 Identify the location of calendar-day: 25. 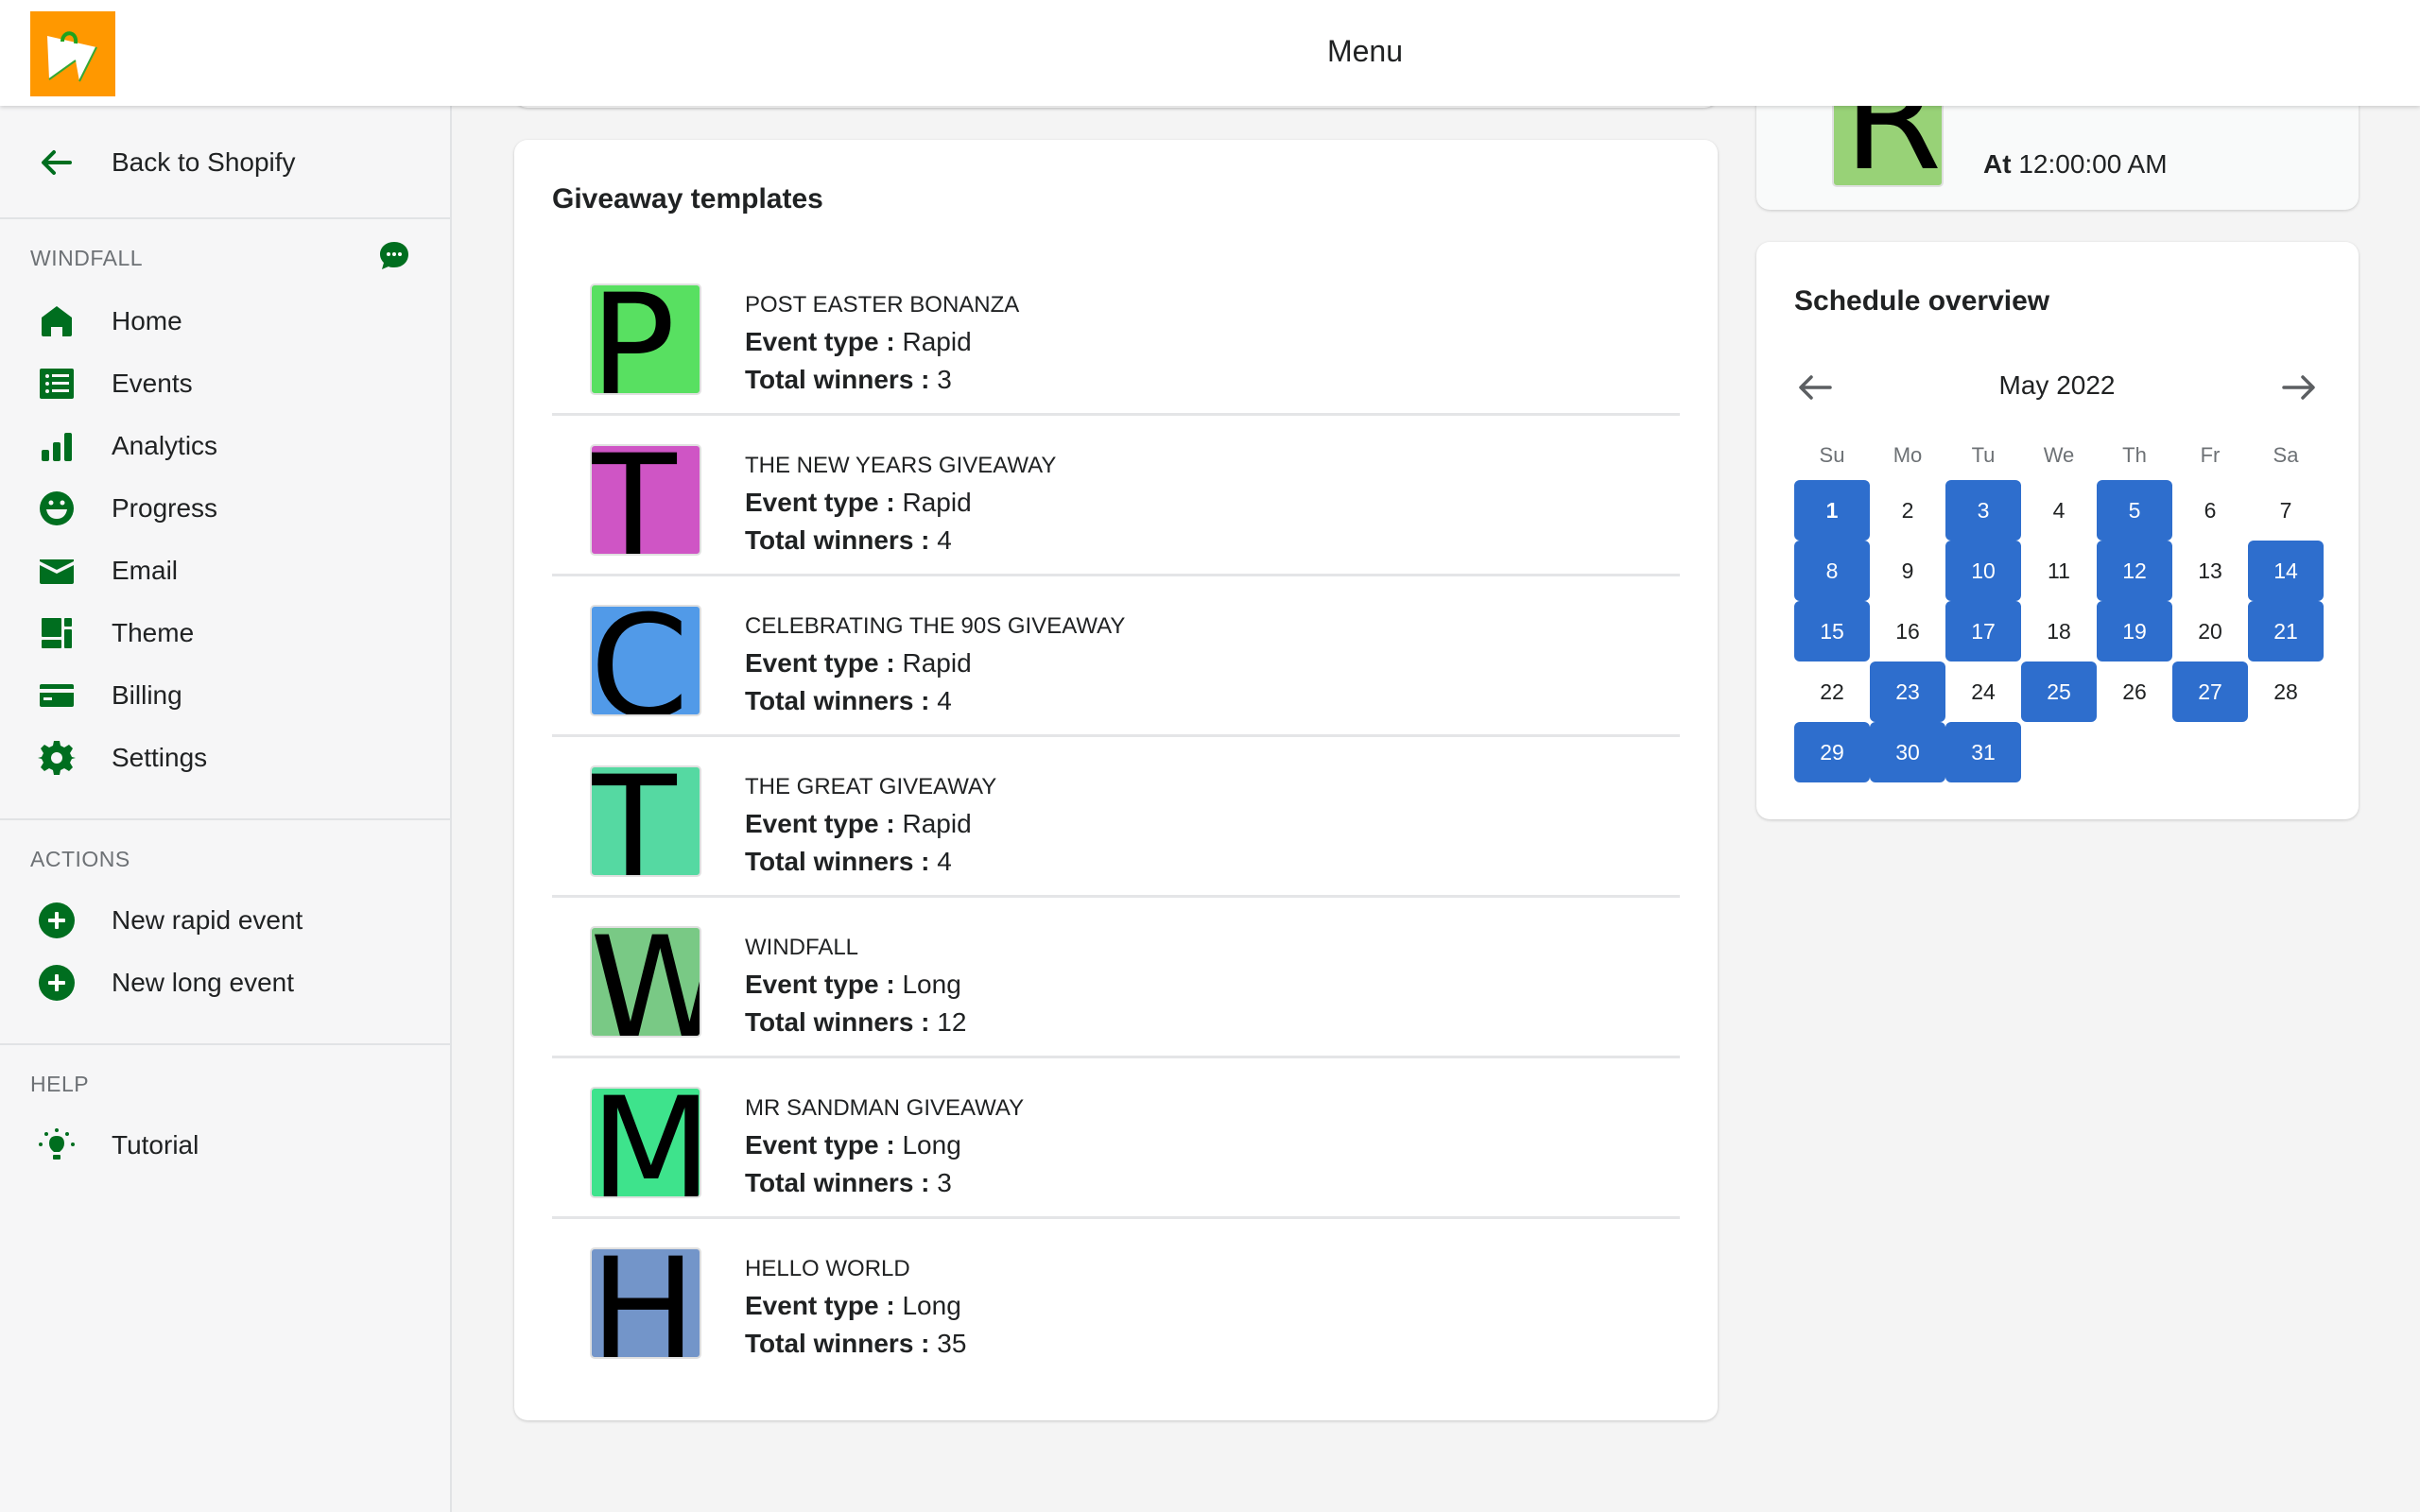
(2059, 692).